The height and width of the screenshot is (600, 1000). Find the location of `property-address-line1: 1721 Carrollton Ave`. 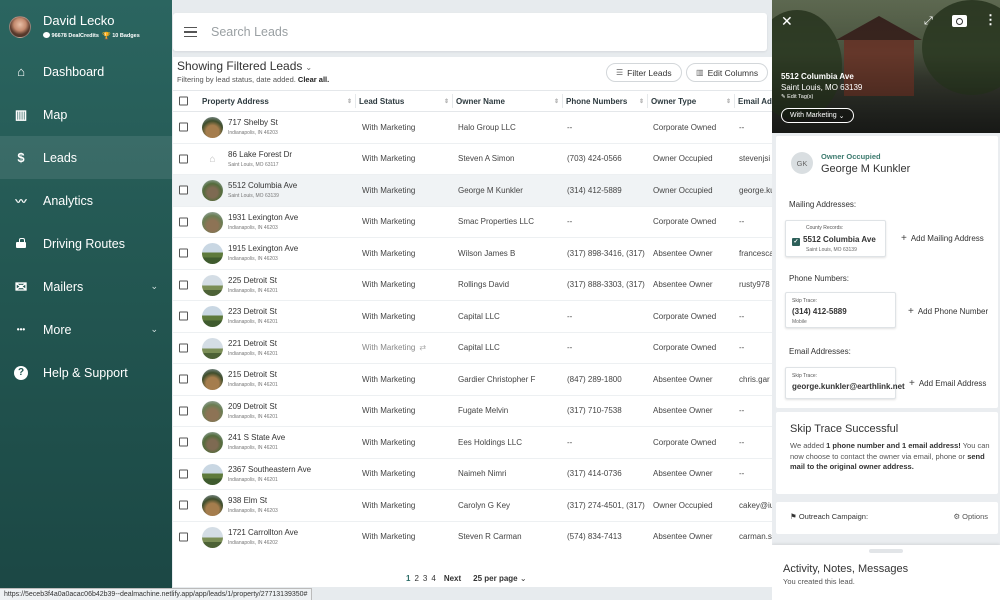

property-address-line1: 1721 Carrollton Ave is located at coordinates (263, 532).